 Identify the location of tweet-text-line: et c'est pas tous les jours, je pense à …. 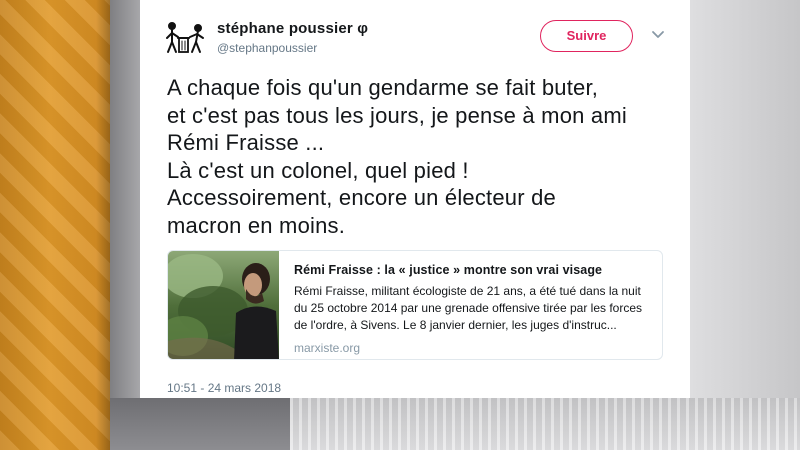
(397, 115).